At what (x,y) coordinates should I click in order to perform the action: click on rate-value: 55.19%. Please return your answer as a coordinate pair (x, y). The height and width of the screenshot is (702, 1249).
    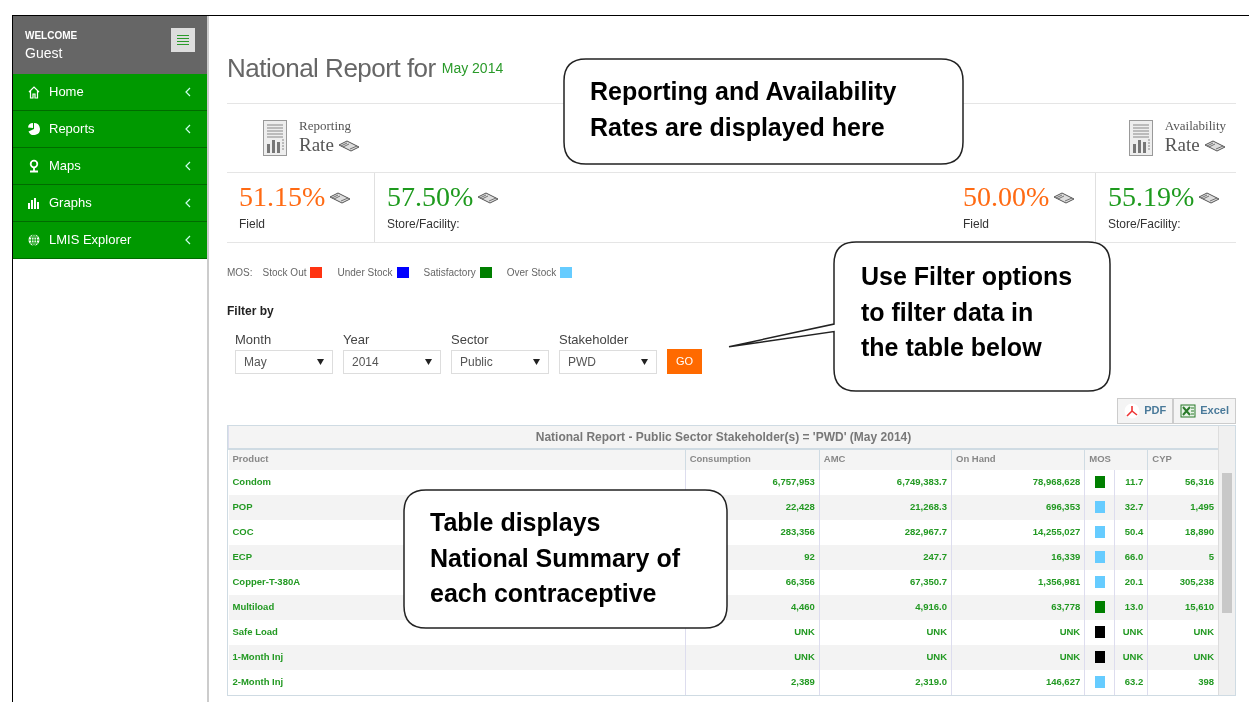
    Looking at the image, I should click on (1151, 197).